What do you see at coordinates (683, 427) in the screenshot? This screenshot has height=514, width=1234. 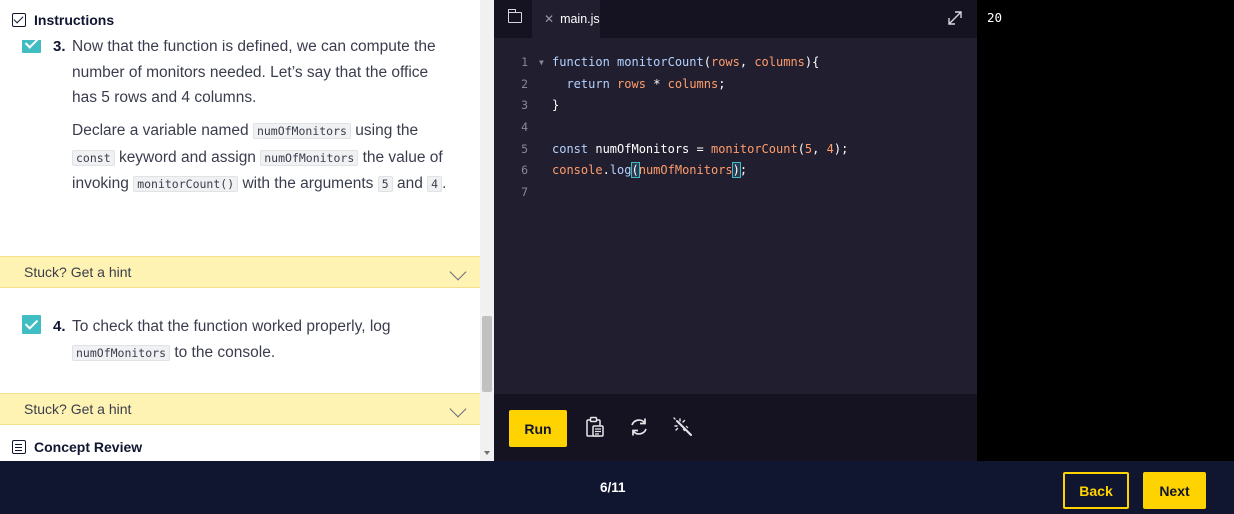 I see `magic-wand-icon` at bounding box center [683, 427].